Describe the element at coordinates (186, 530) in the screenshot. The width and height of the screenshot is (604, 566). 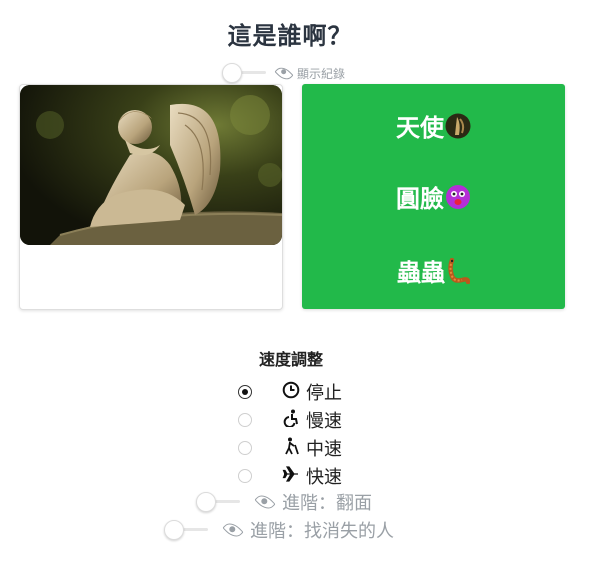
I see `advanced-missing-toggle` at that location.